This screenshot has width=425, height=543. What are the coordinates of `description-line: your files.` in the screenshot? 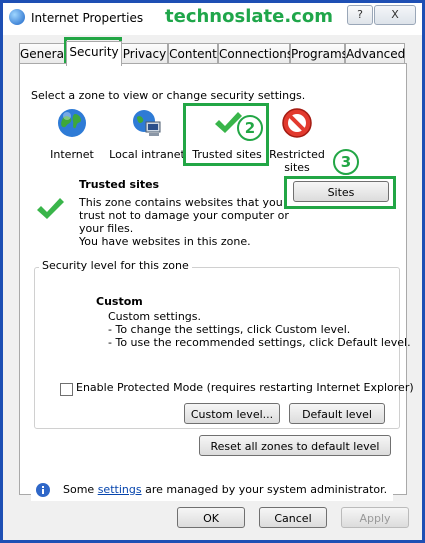 It's located at (106, 228).